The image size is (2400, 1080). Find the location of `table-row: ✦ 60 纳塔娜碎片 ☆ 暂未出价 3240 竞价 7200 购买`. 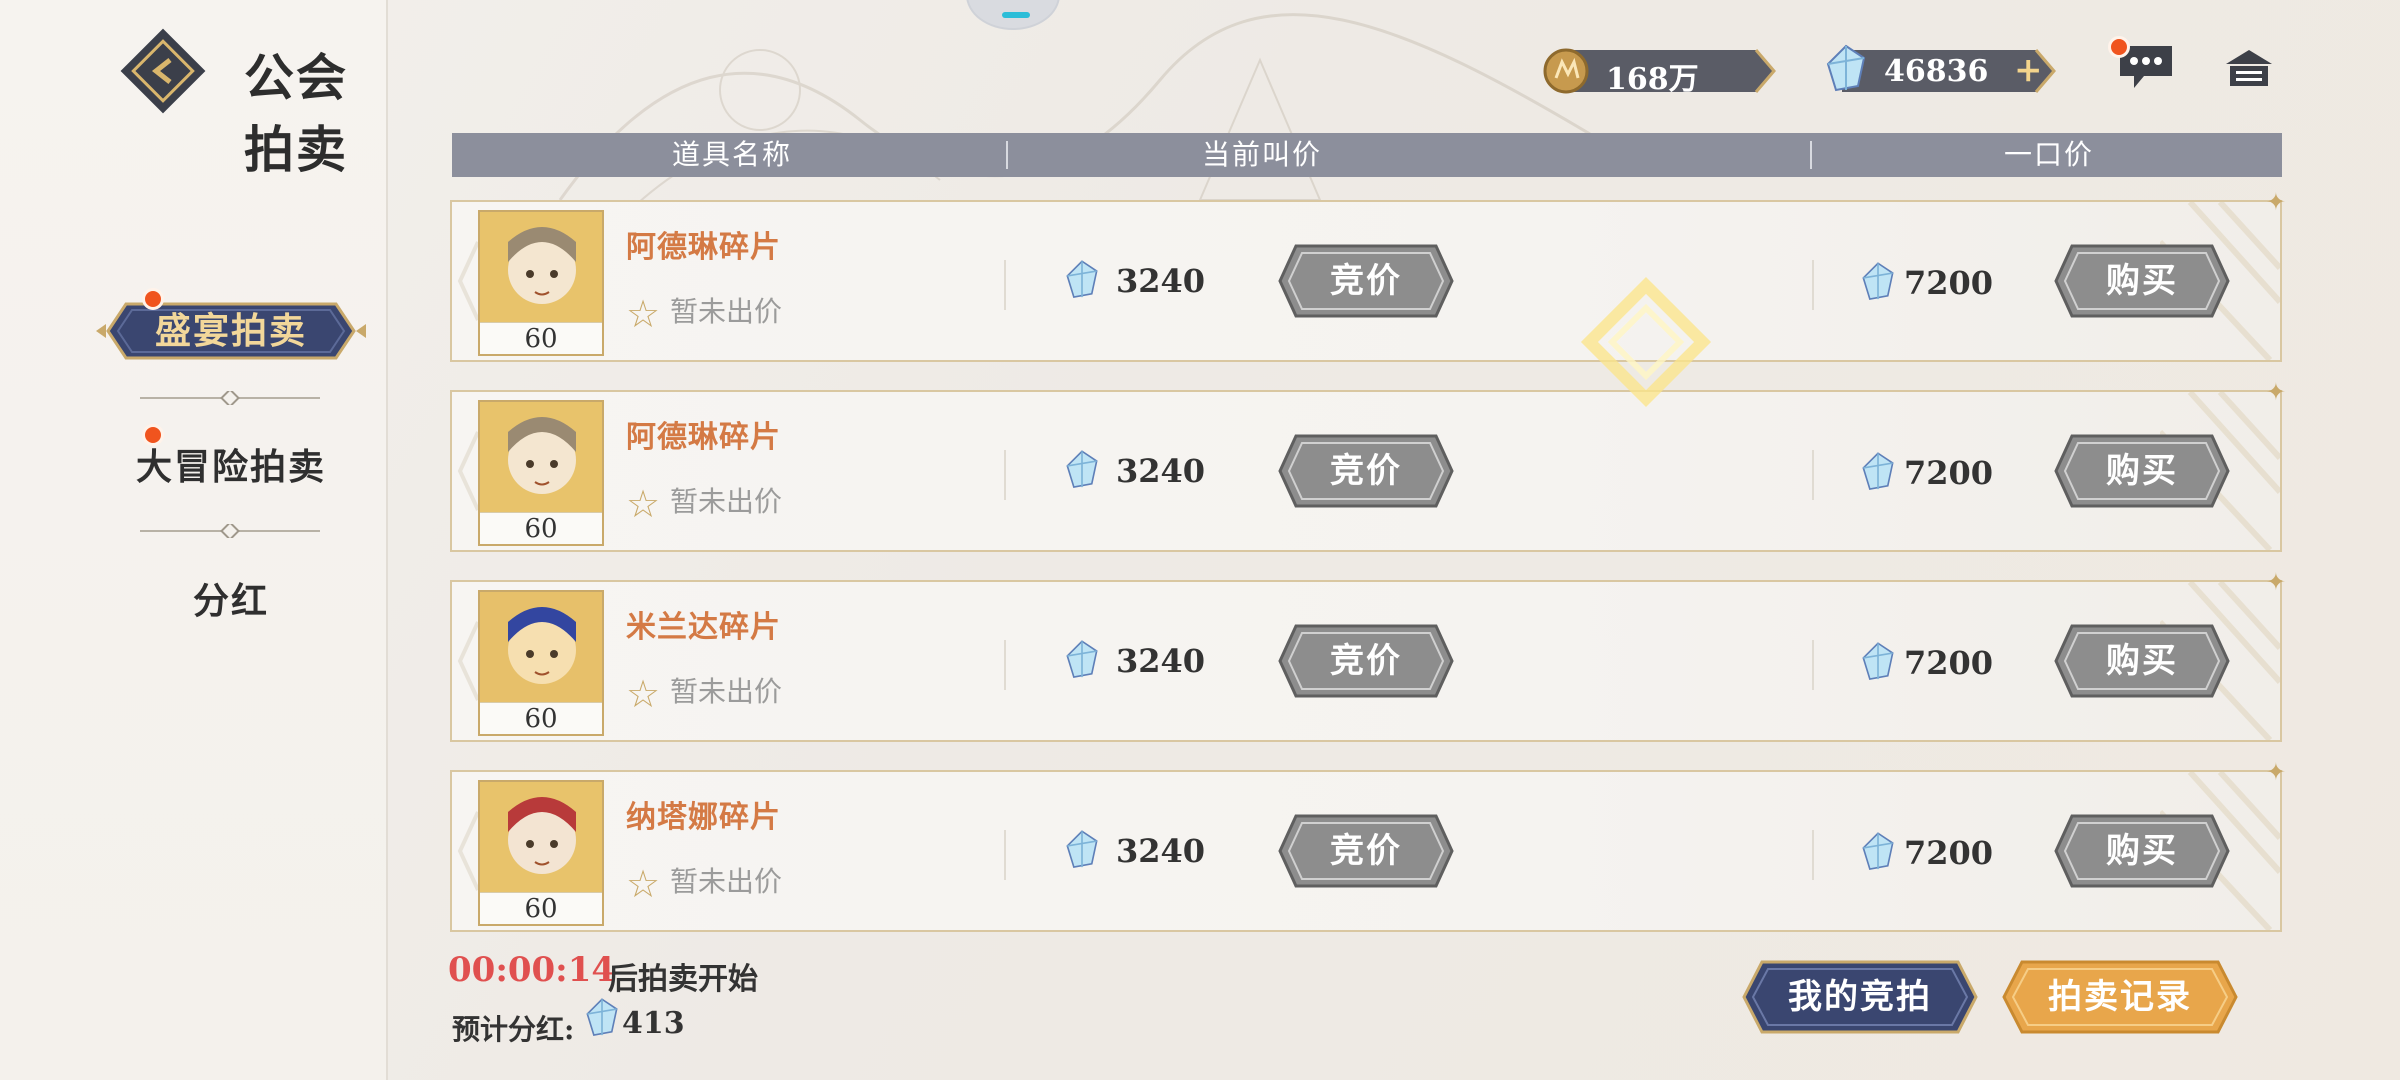

table-row: ✦ 60 纳塔娜碎片 ☆ 暂未出价 3240 竞价 7200 购买 is located at coordinates (1368, 845).